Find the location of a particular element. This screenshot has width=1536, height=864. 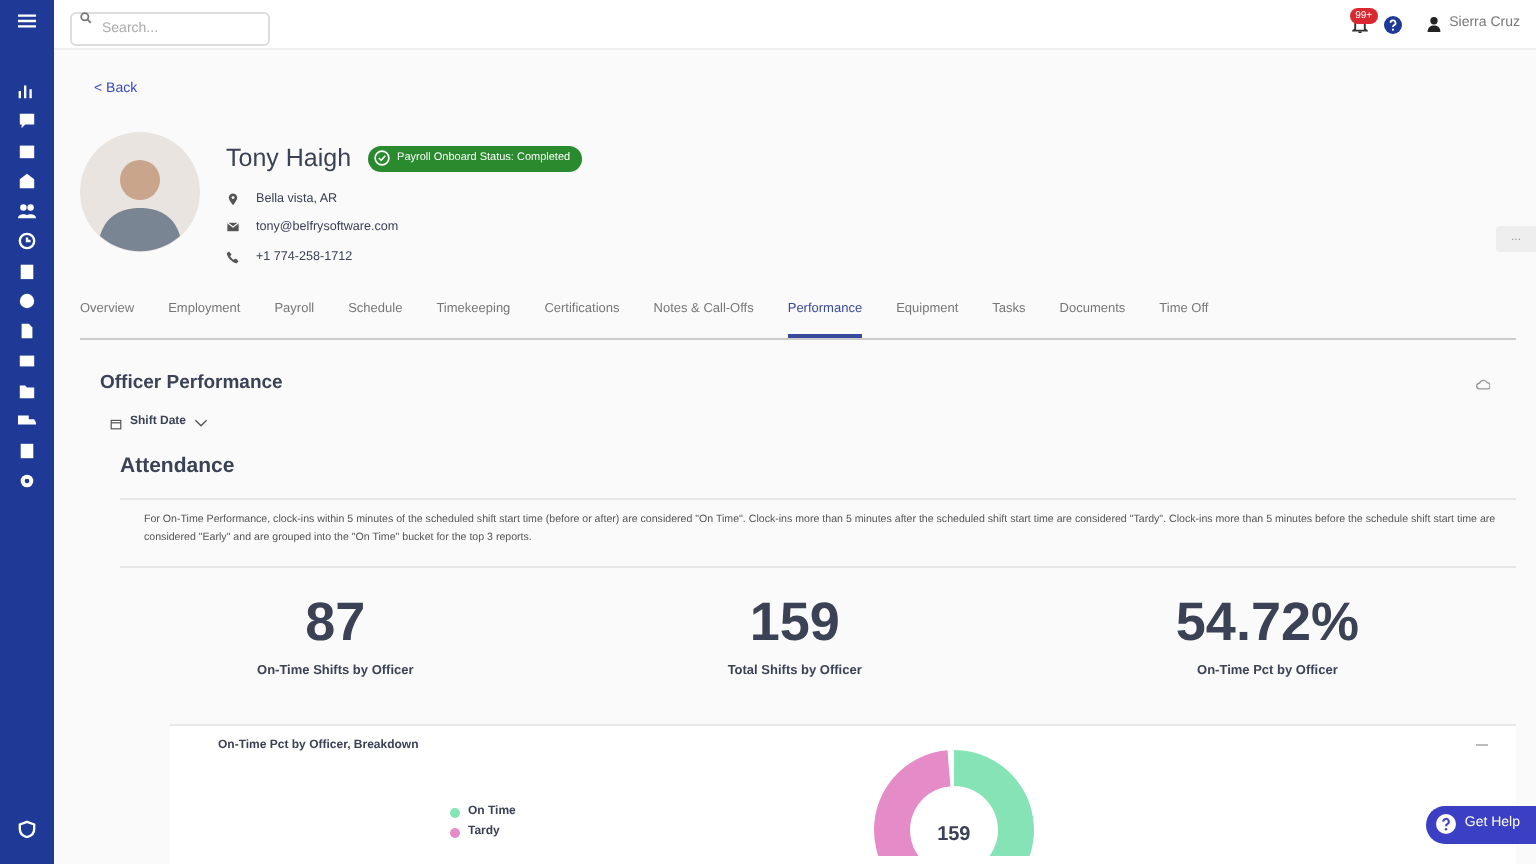

clock-icon is located at coordinates (27, 241).